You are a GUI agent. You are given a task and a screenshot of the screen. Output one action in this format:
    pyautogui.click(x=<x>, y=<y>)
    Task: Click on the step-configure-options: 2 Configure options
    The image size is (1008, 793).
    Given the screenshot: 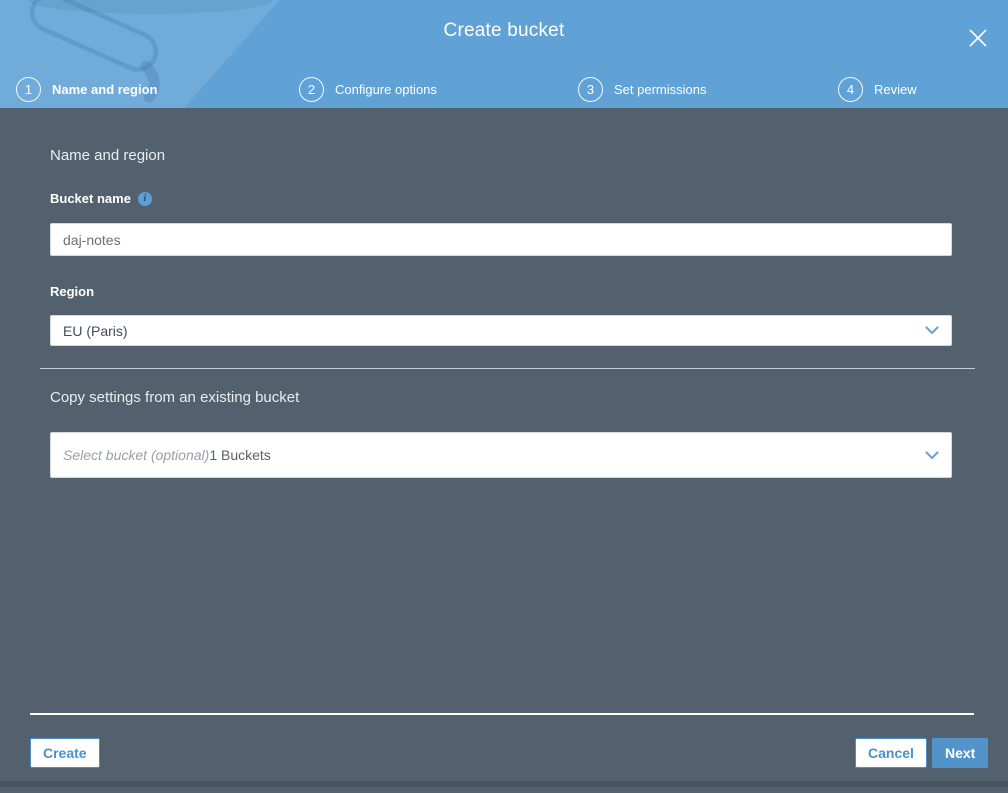 What is the action you would take?
    pyautogui.click(x=368, y=89)
    